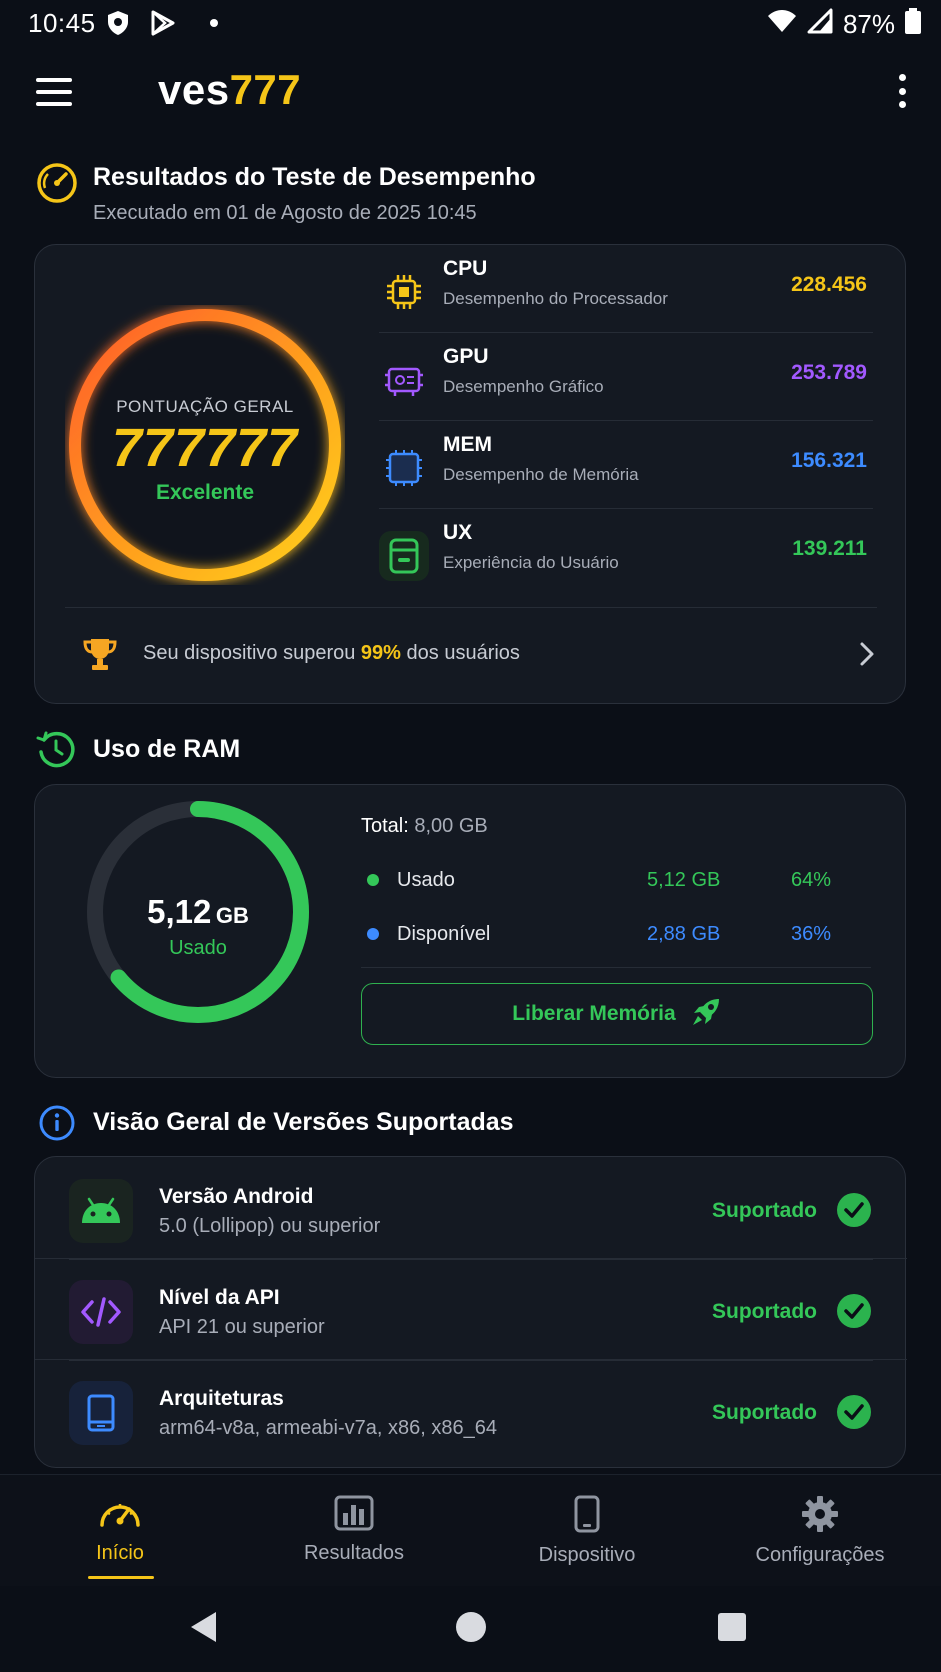 The height and width of the screenshot is (1672, 941). I want to click on version-title: Arquiteturas, so click(221, 1398).